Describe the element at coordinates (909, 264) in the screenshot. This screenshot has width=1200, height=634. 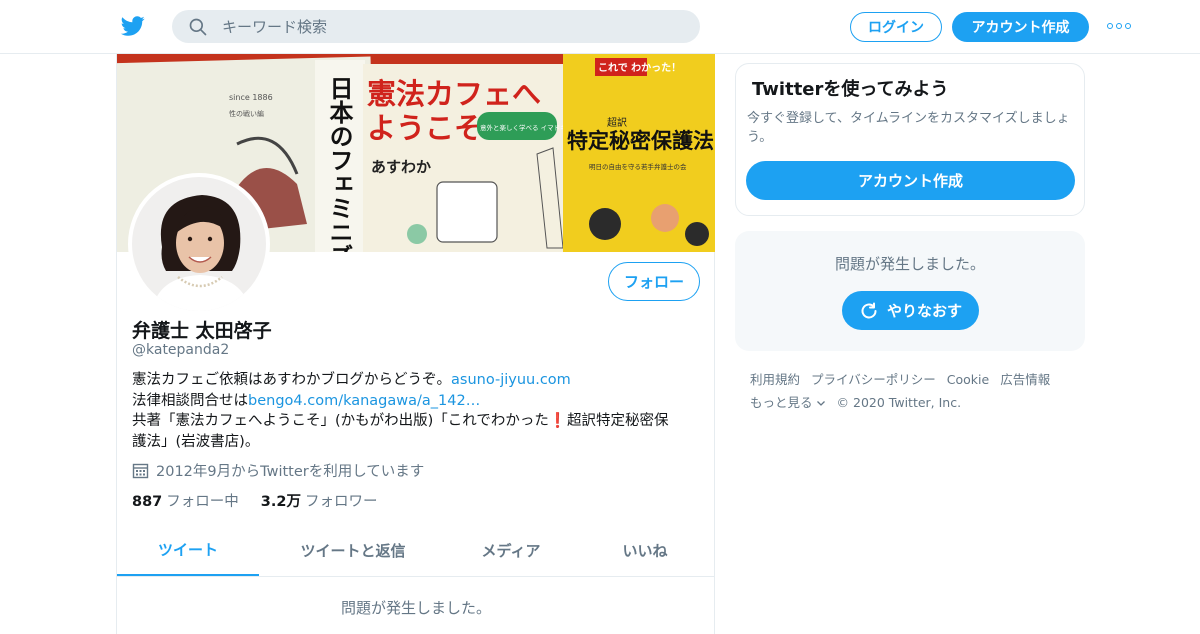
I see `sidebar-error-message: 問題が発生しました。` at that location.